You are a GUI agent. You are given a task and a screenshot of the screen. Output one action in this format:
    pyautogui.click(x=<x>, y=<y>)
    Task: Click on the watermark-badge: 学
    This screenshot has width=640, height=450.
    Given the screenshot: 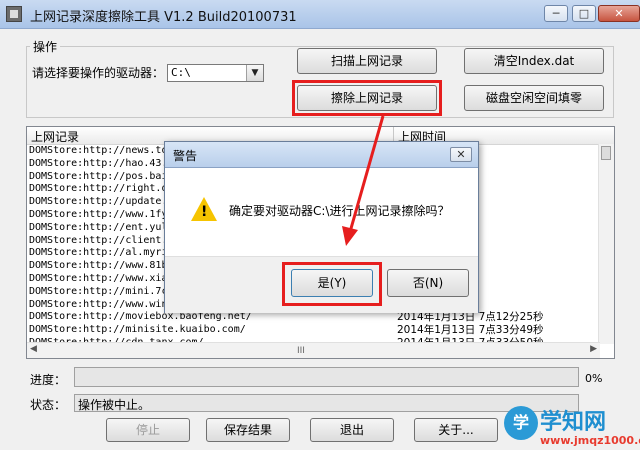 What is the action you would take?
    pyautogui.click(x=521, y=423)
    